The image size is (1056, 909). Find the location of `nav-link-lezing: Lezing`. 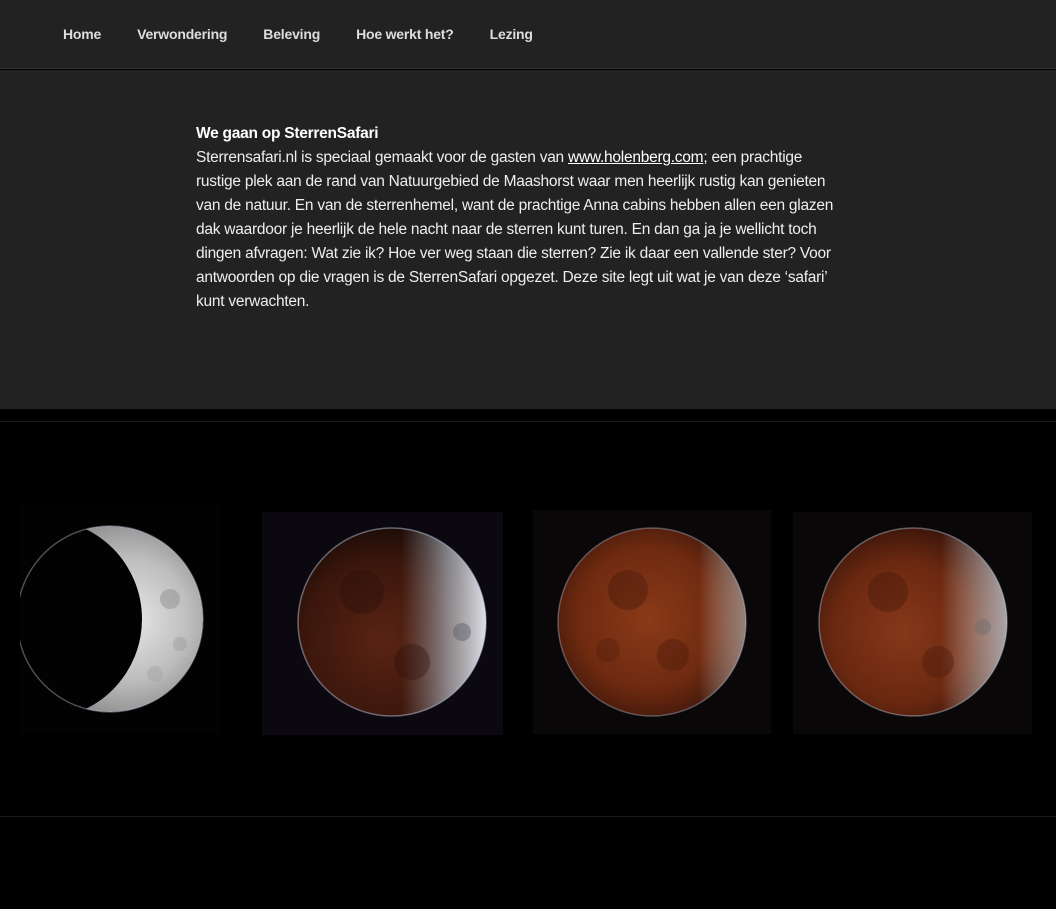

nav-link-lezing: Lezing is located at coordinates (511, 34).